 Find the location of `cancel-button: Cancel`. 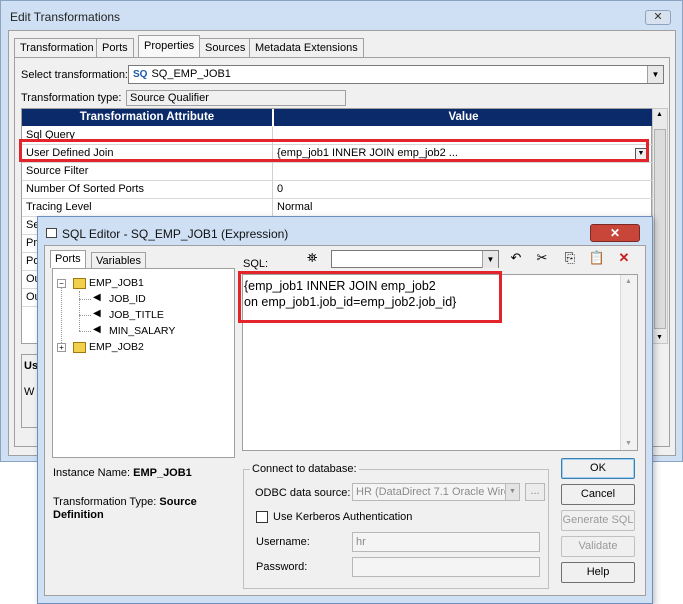

cancel-button: Cancel is located at coordinates (598, 494).